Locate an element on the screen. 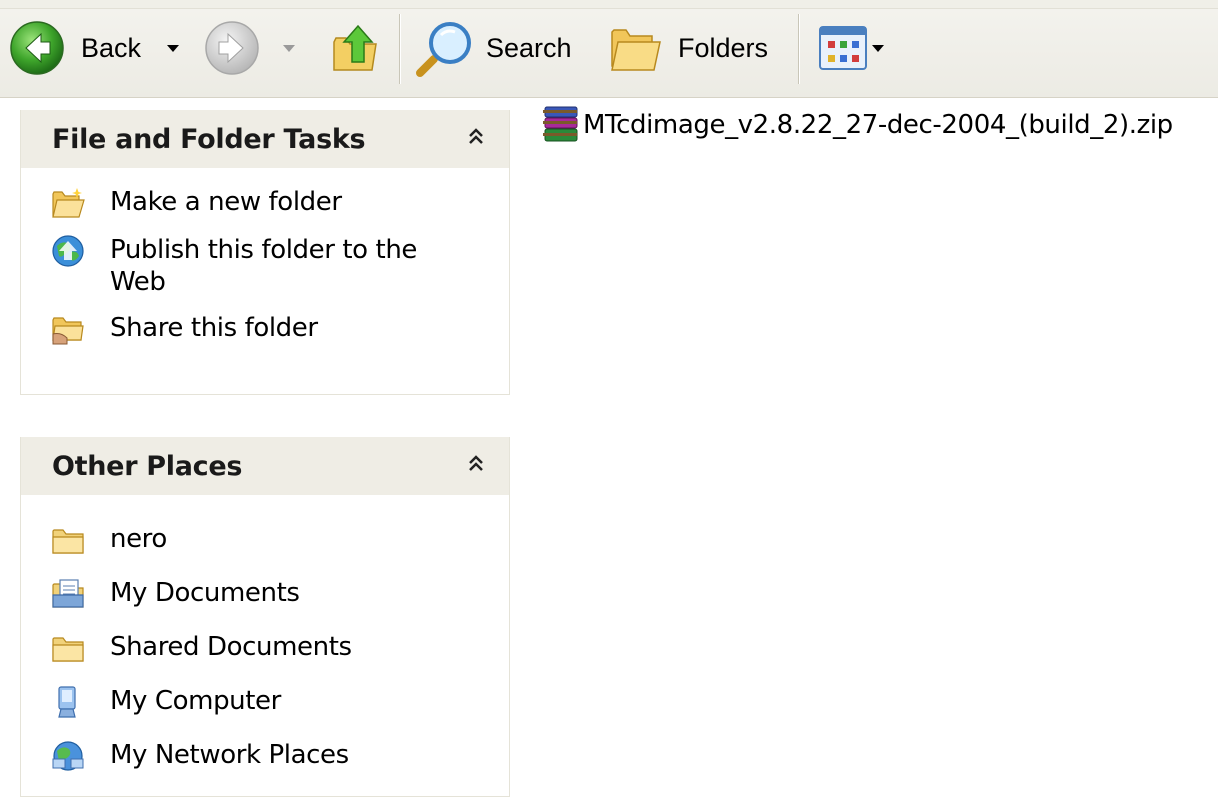 Image resolution: width=1218 pixels, height=797 pixels. task-label: Make a new folder is located at coordinates (226, 202).